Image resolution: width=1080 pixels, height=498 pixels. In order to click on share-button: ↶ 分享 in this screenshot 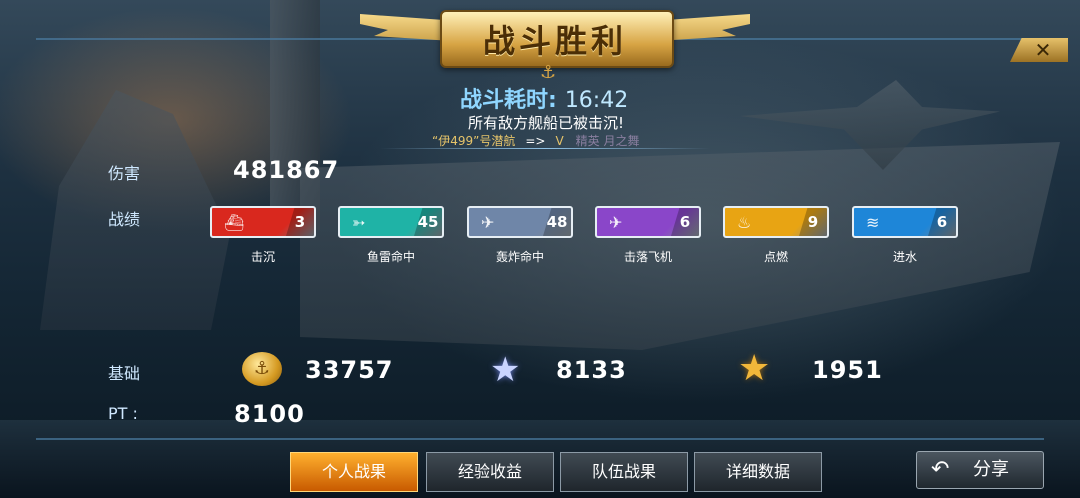, I will do `click(980, 470)`.